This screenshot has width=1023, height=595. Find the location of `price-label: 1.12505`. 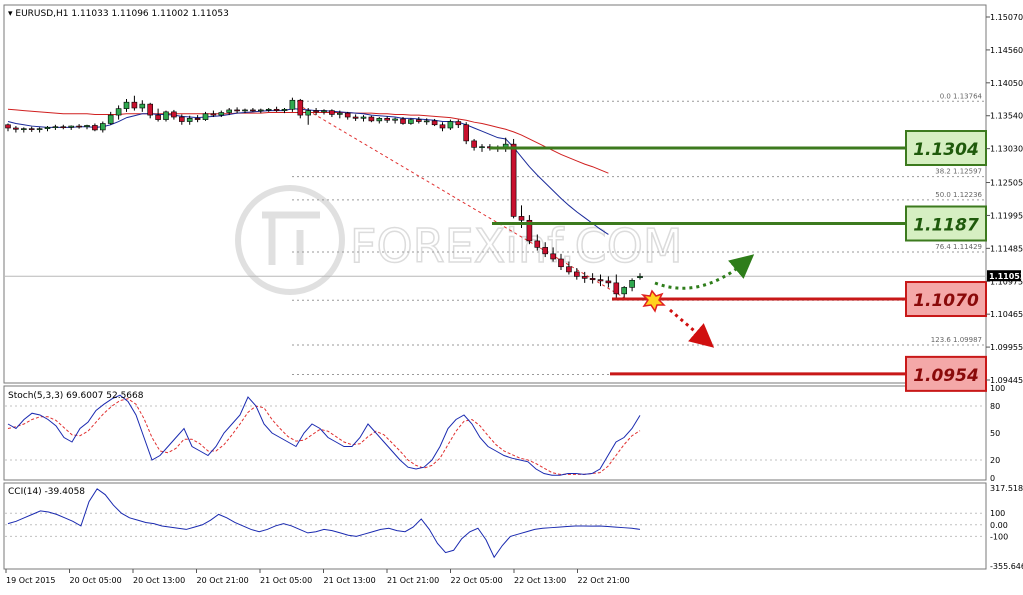

price-label: 1.12505 is located at coordinates (1006, 183).